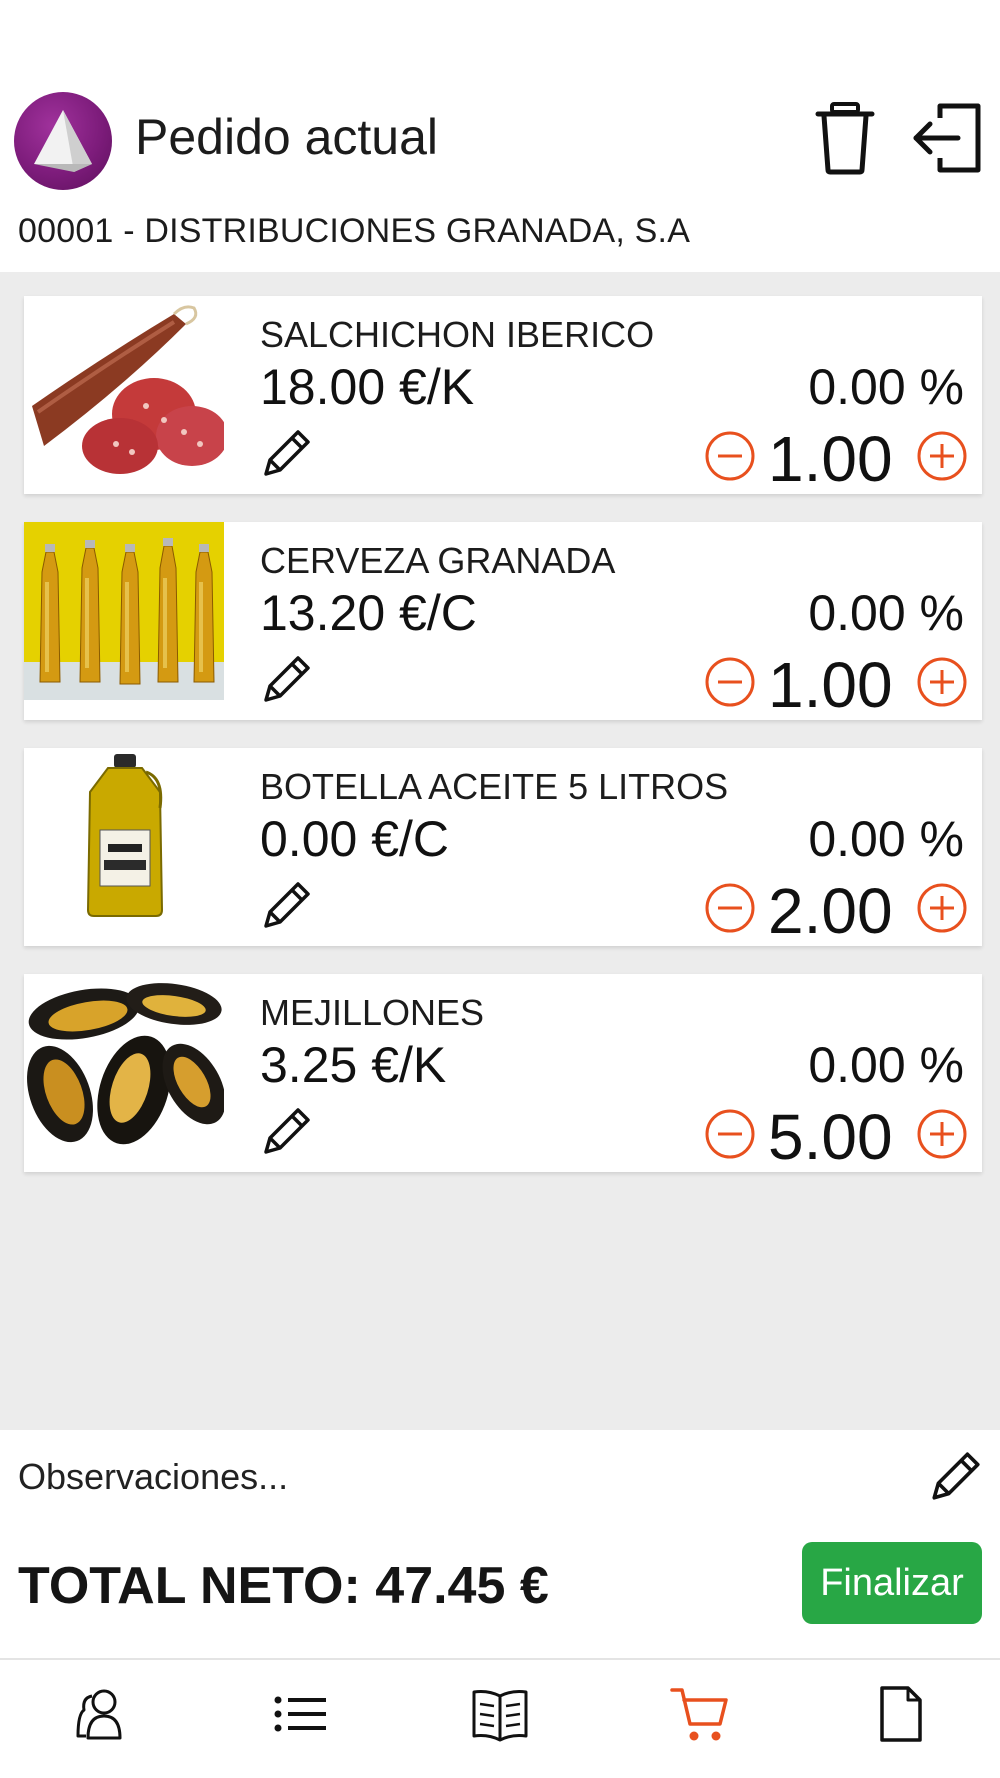  What do you see at coordinates (494, 786) in the screenshot?
I see `product-name: BOTELLA ACEITE 5 LITROS` at bounding box center [494, 786].